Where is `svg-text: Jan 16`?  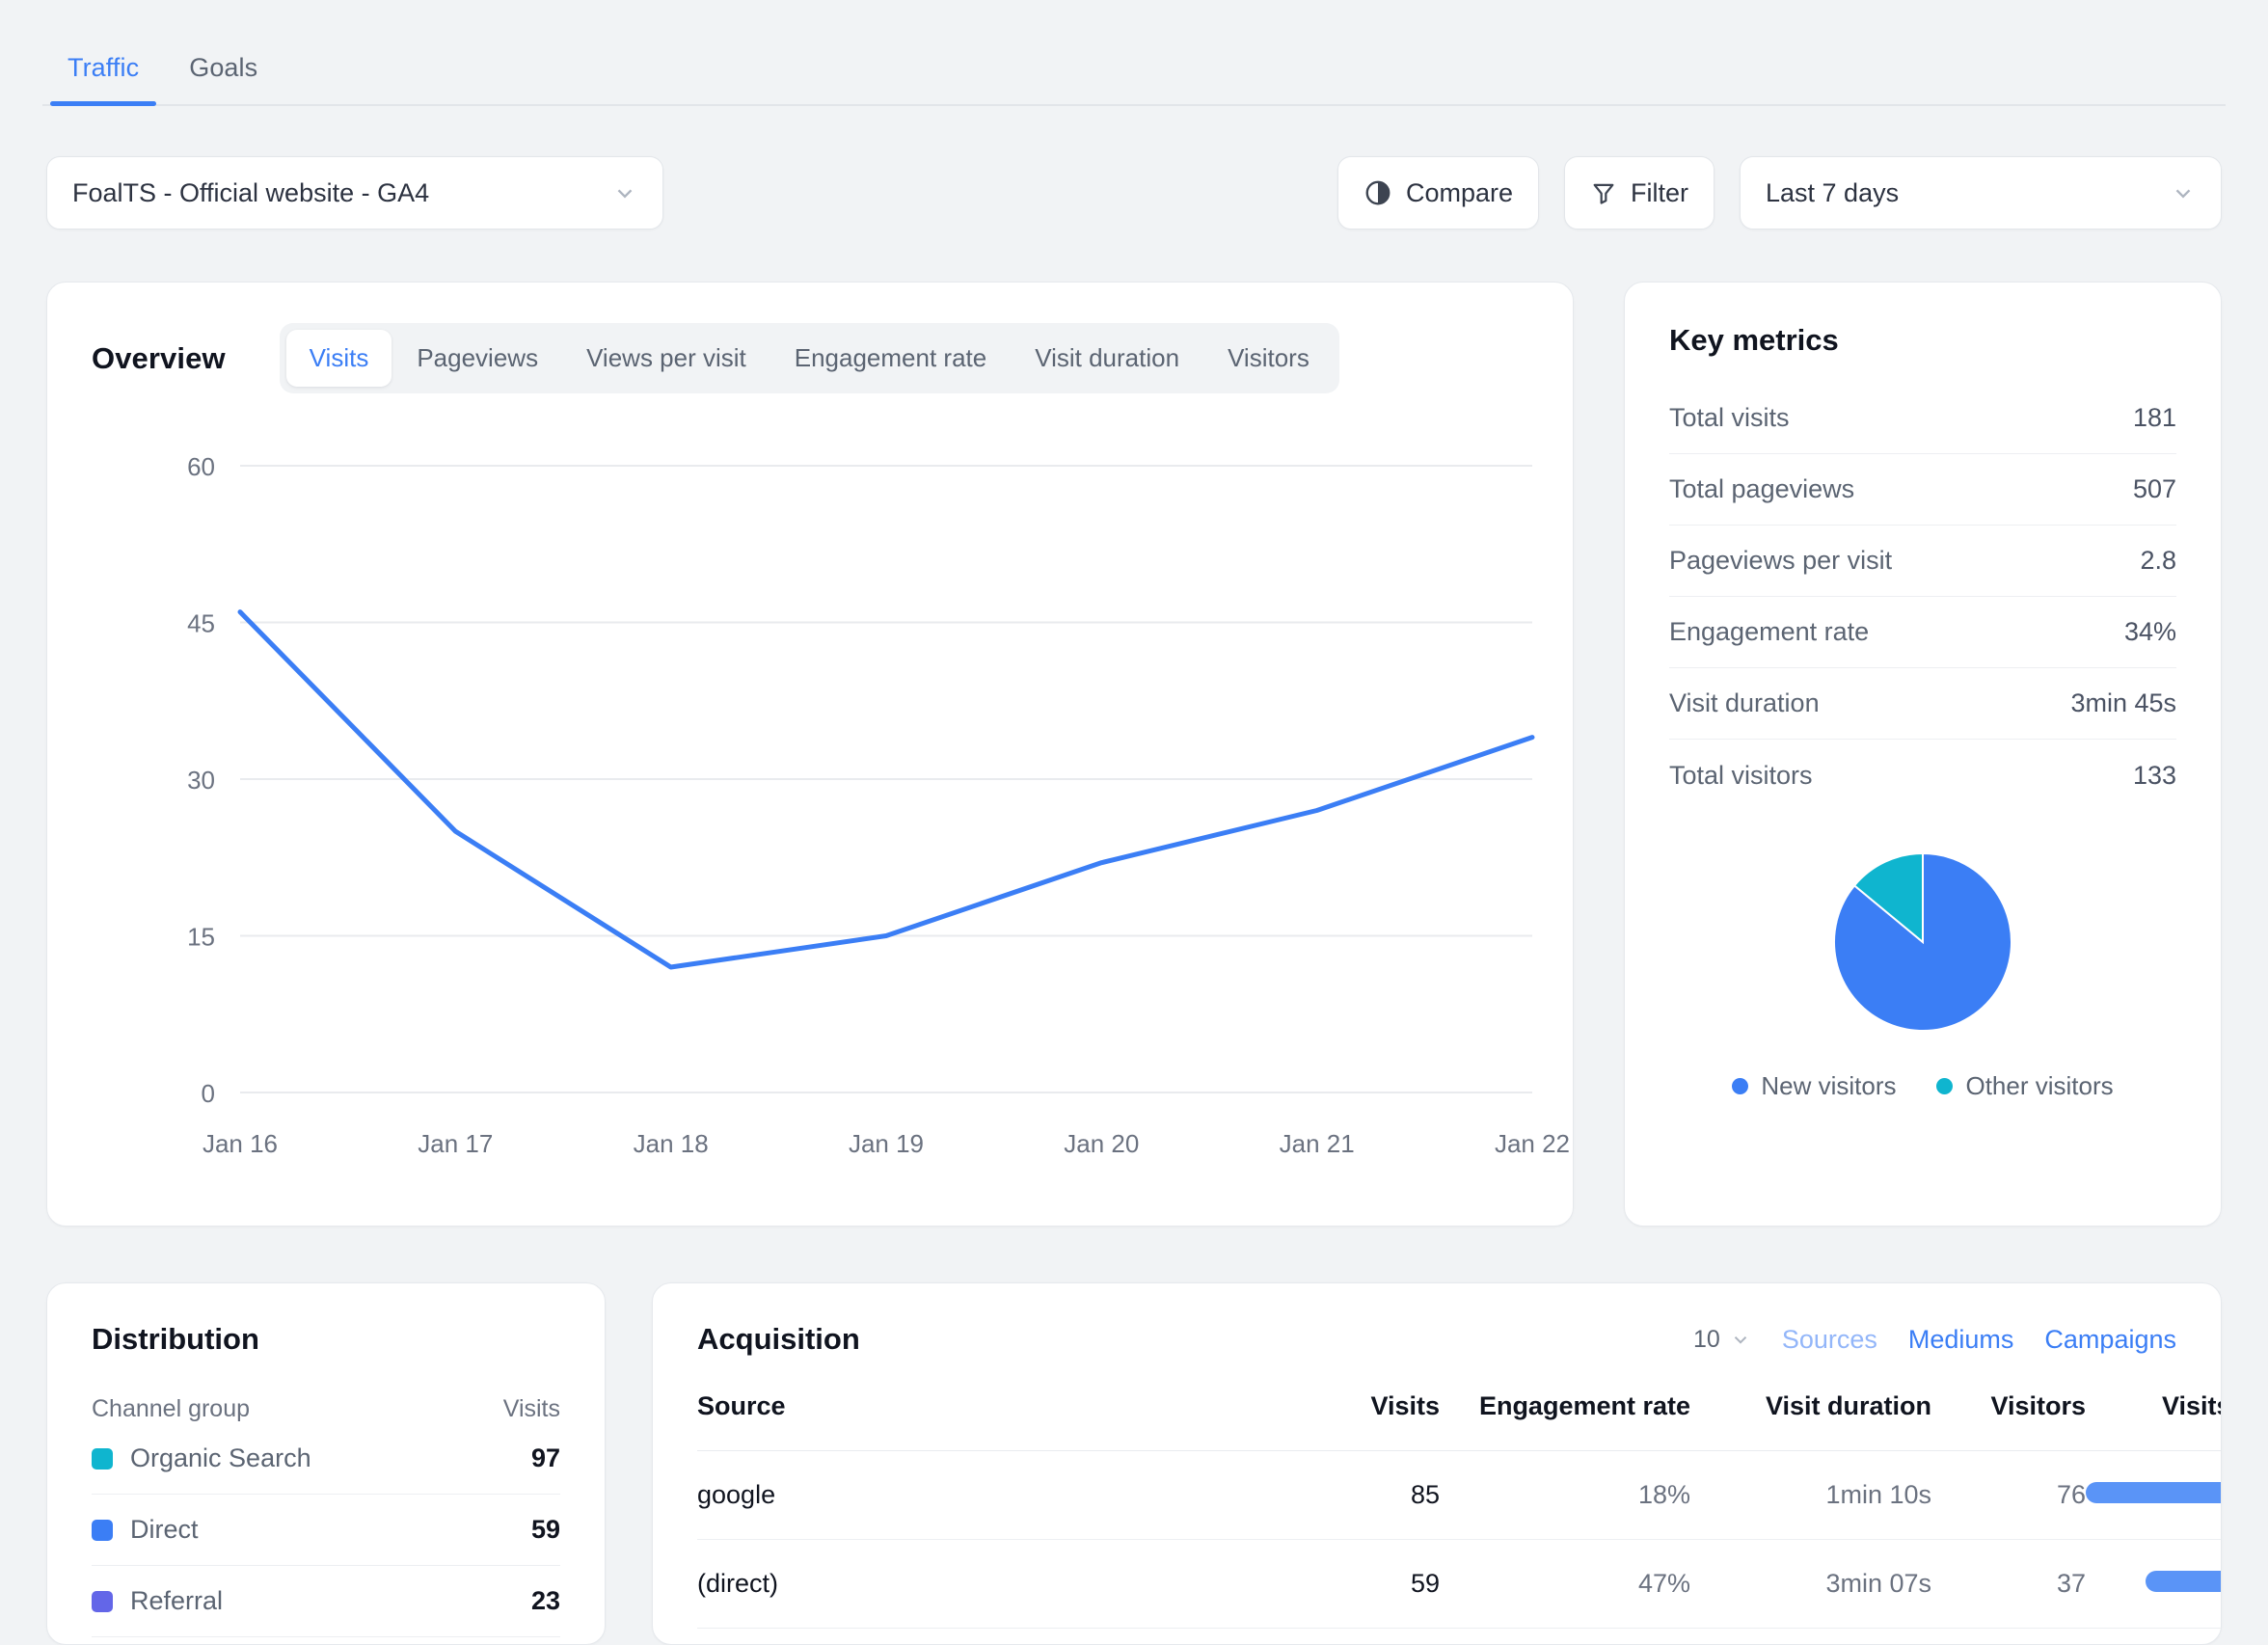 svg-text: Jan 16 is located at coordinates (240, 1143).